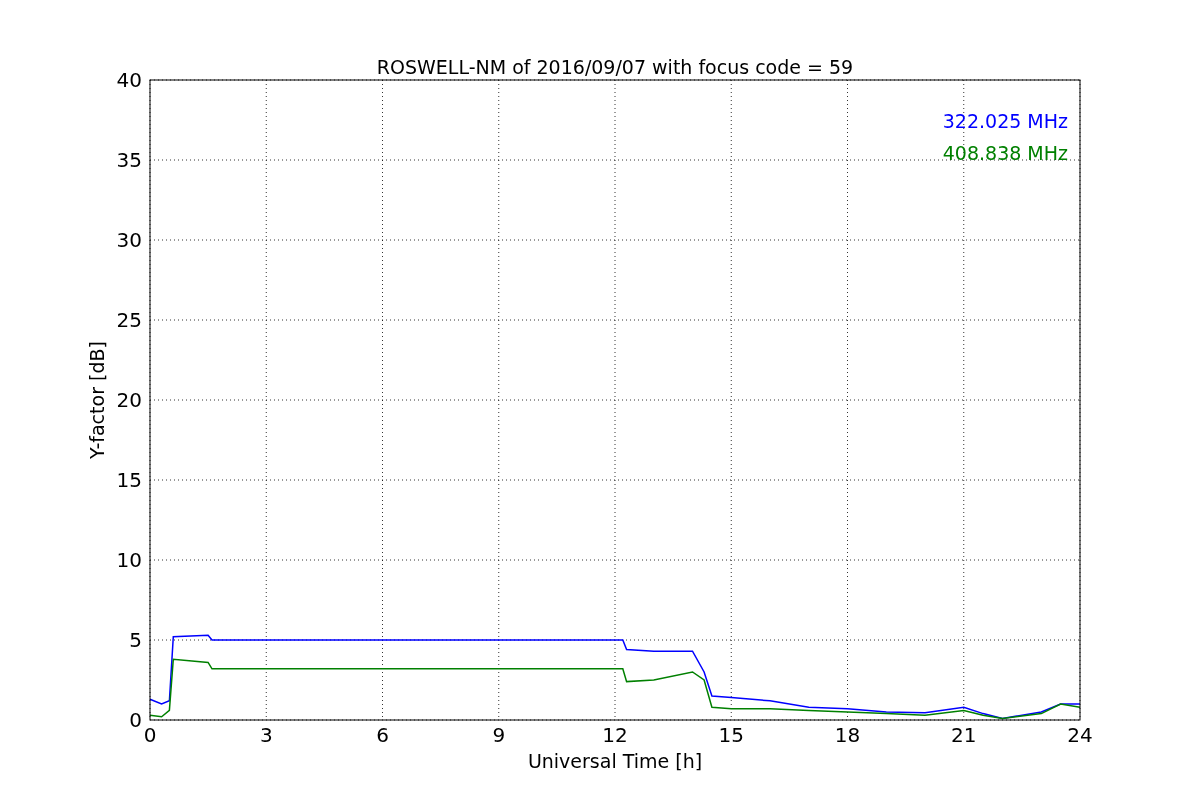  I want to click on tick-label: 18, so click(847, 735).